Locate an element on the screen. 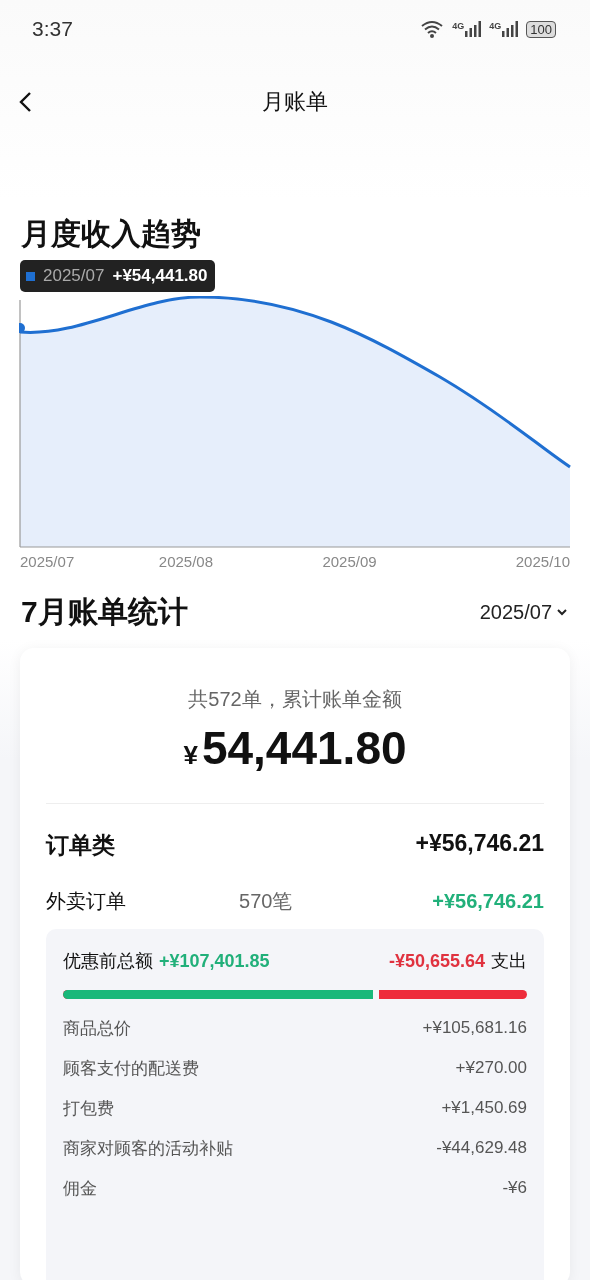  category-label: 订单类 is located at coordinates (80, 845).